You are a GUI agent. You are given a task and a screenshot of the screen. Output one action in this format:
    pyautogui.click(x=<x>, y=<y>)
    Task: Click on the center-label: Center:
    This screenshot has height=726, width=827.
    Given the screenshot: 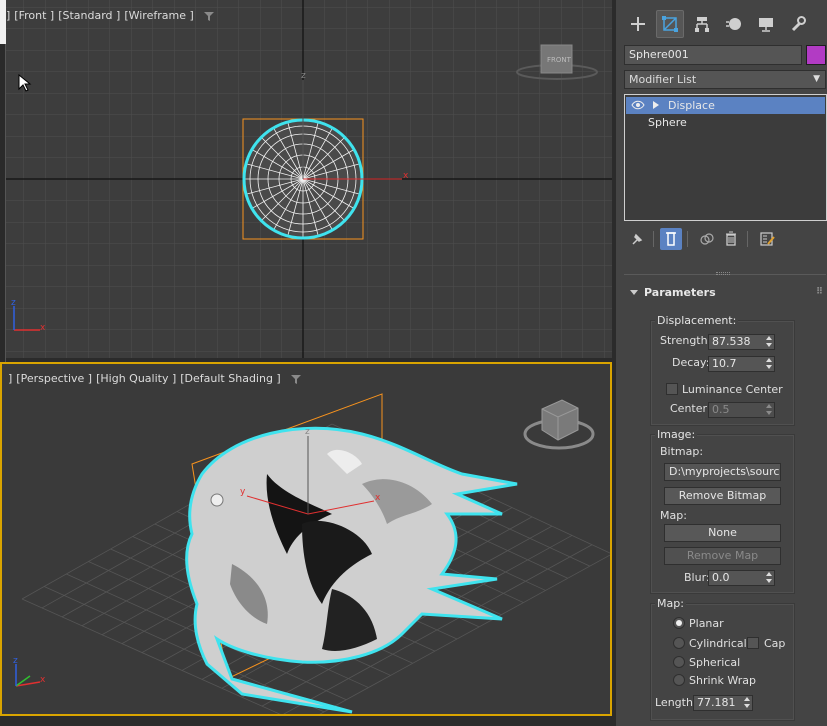 What is the action you would take?
    pyautogui.click(x=690, y=408)
    